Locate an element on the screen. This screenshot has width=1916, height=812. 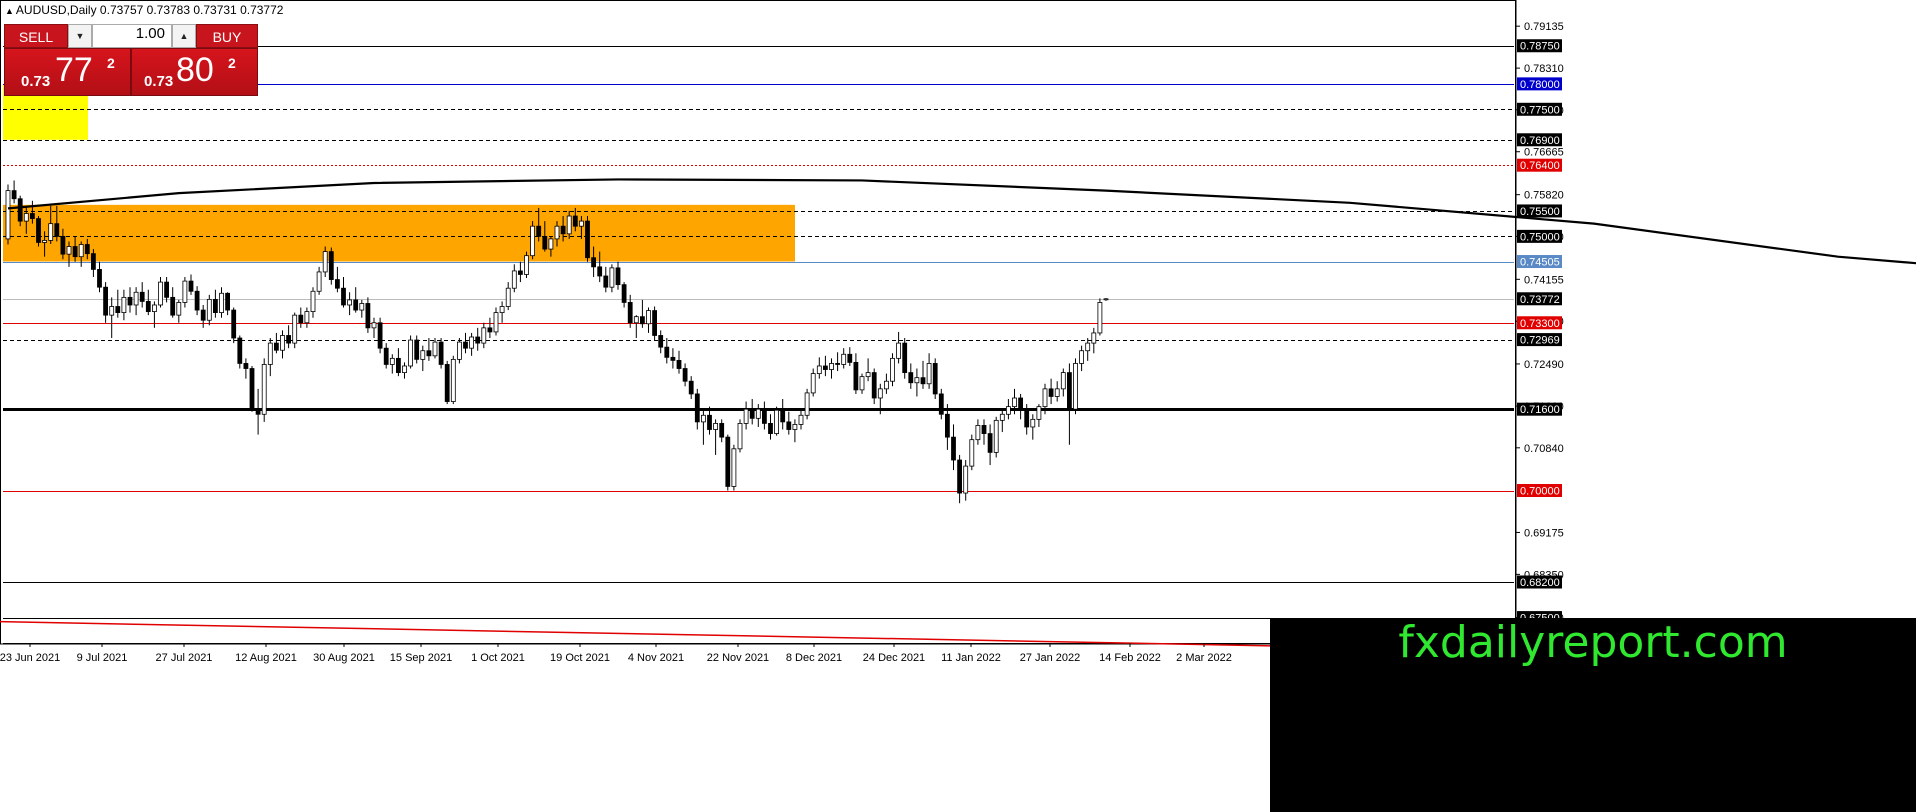
lot-size-input: 1.00 is located at coordinates (132, 36).